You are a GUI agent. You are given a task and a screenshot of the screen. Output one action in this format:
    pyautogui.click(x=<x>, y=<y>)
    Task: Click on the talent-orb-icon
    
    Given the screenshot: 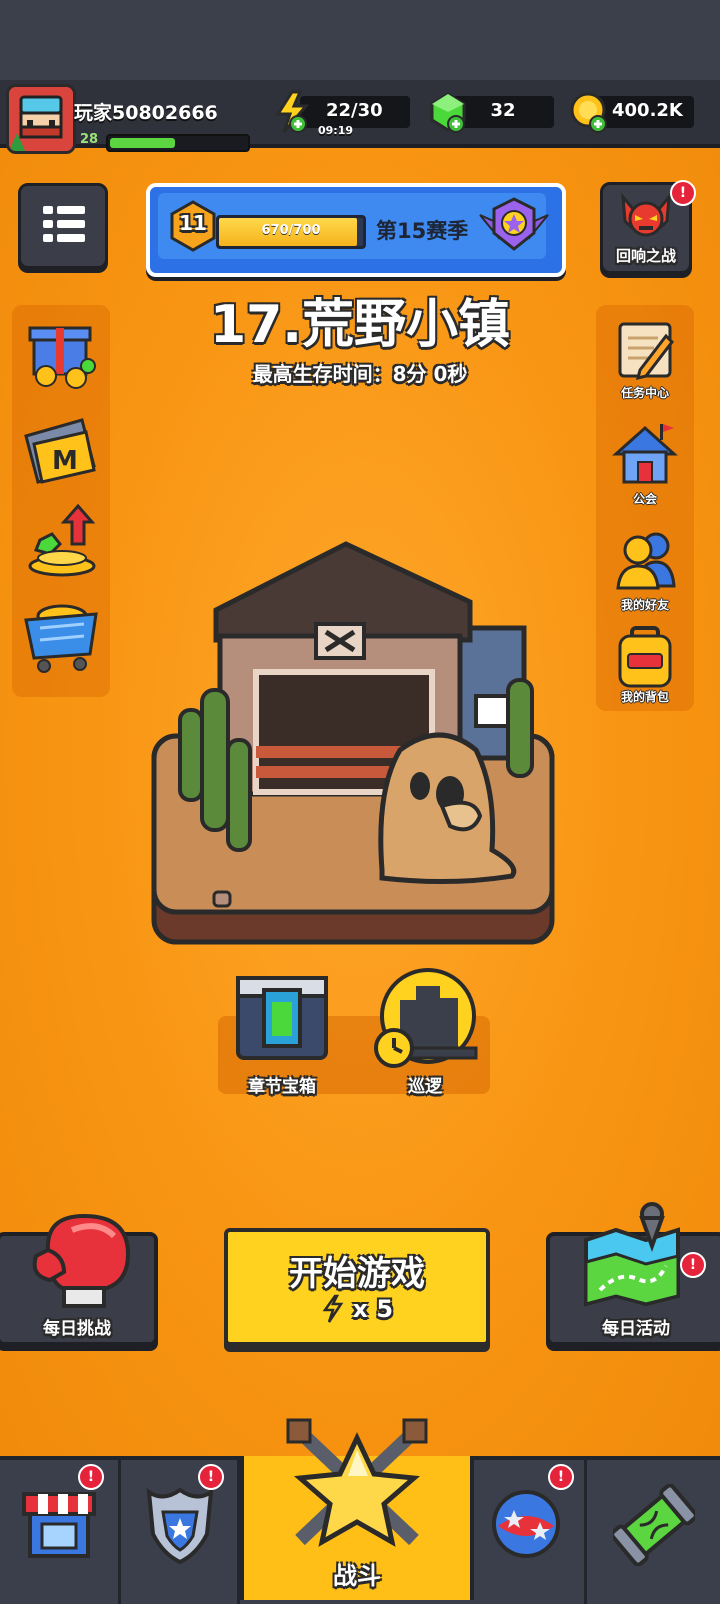 What is the action you would take?
    pyautogui.click(x=526, y=1524)
    